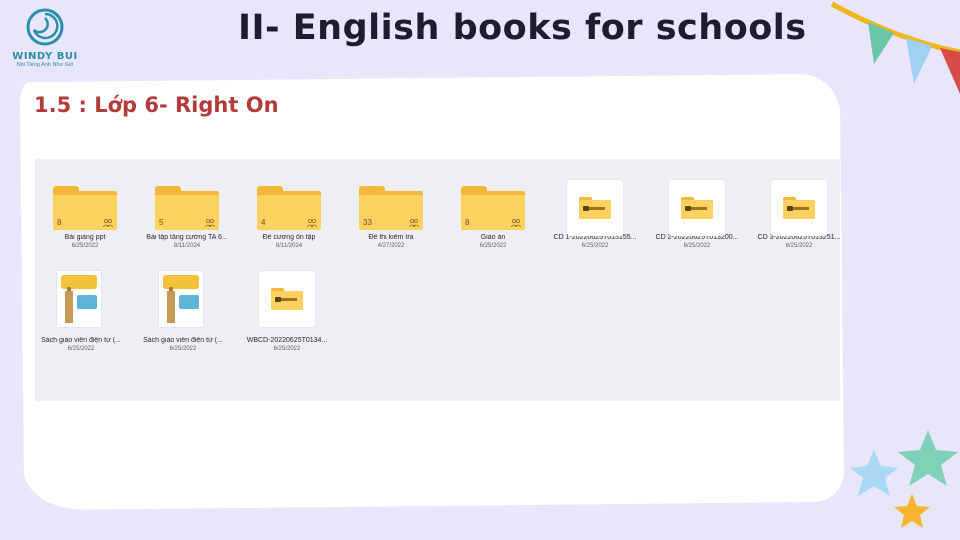  I want to click on stars-decoration, so click(904, 479).